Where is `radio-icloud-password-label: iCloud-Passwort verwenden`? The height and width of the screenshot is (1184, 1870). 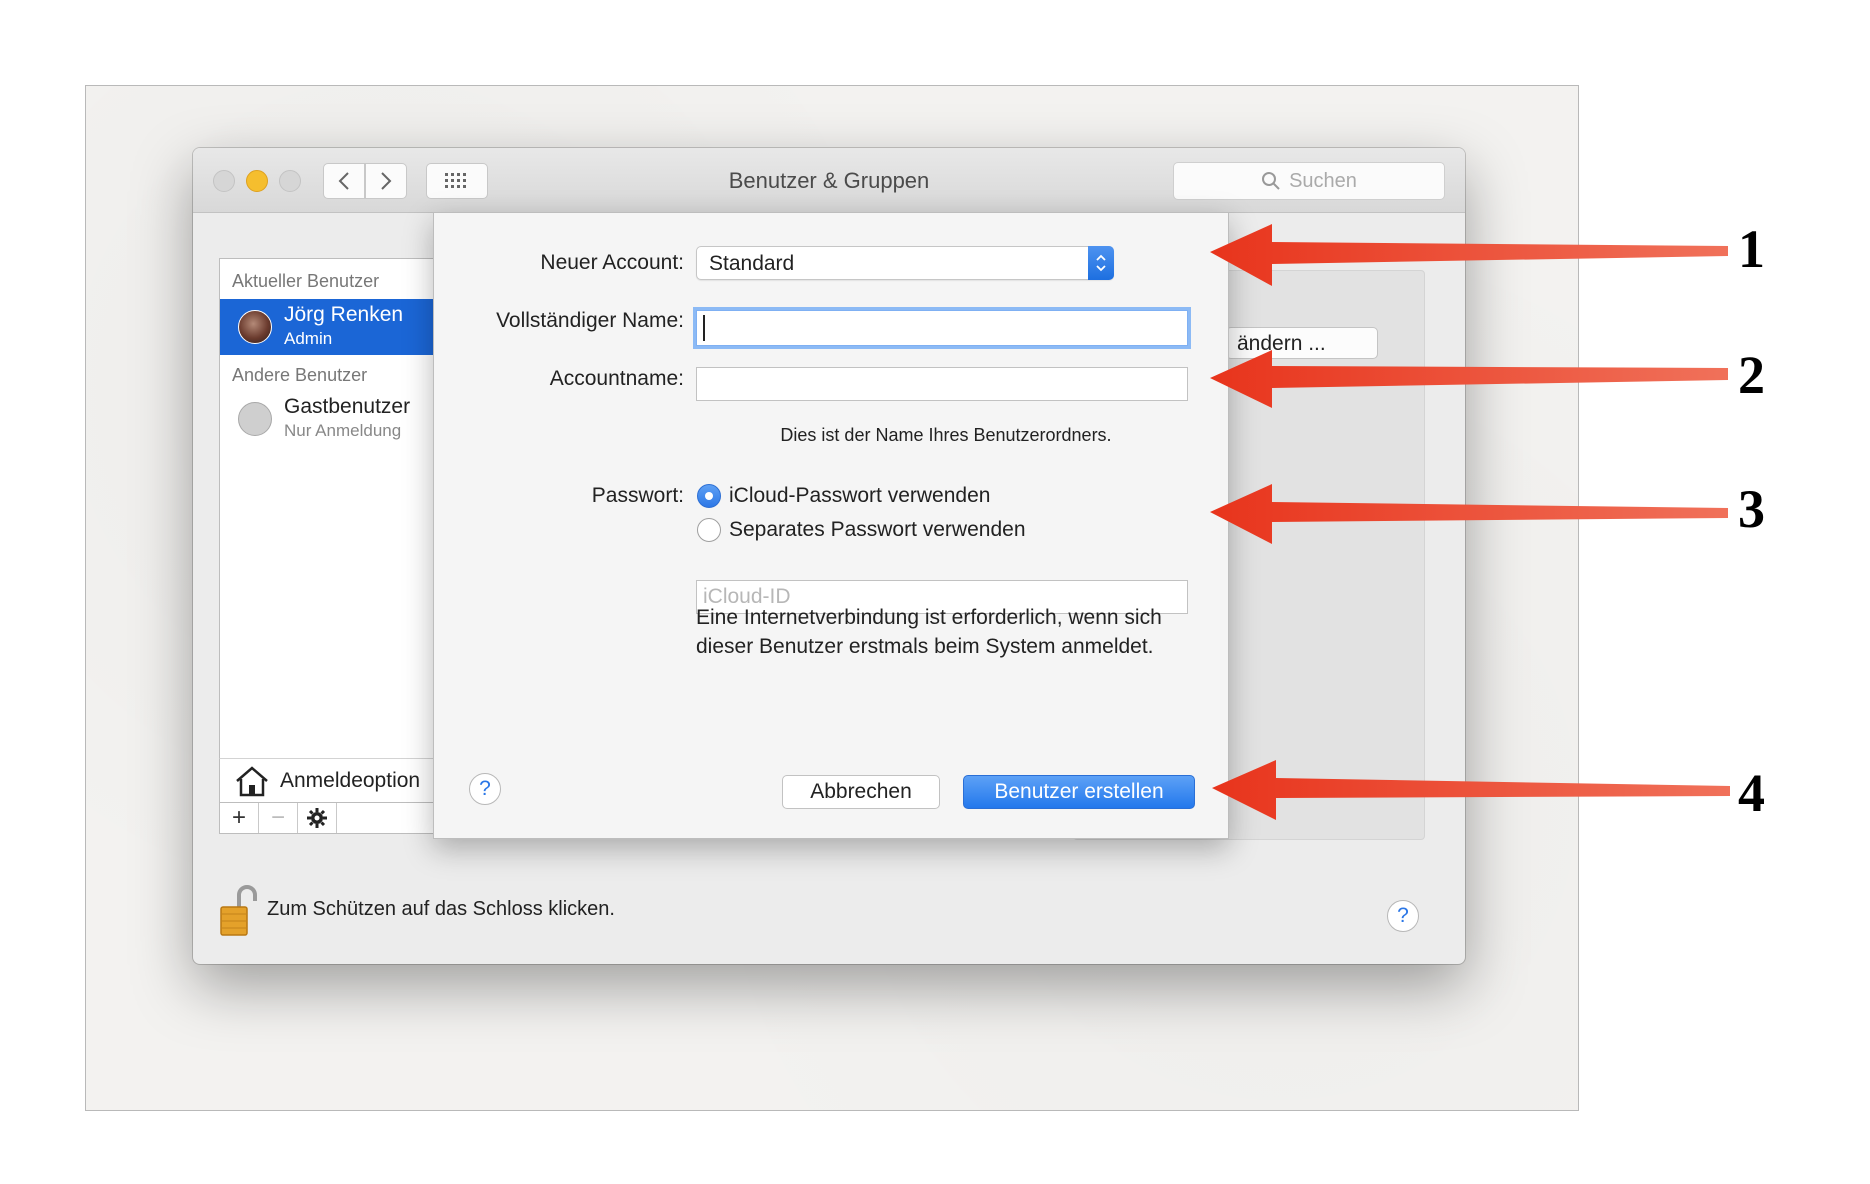
radio-icloud-password-label: iCloud-Passwort verwenden is located at coordinates (859, 496).